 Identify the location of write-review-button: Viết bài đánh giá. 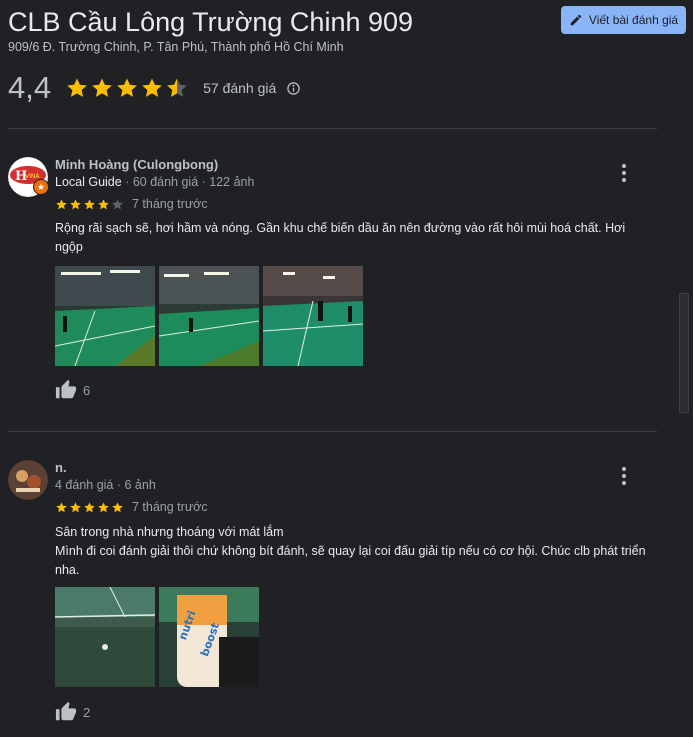
(623, 20).